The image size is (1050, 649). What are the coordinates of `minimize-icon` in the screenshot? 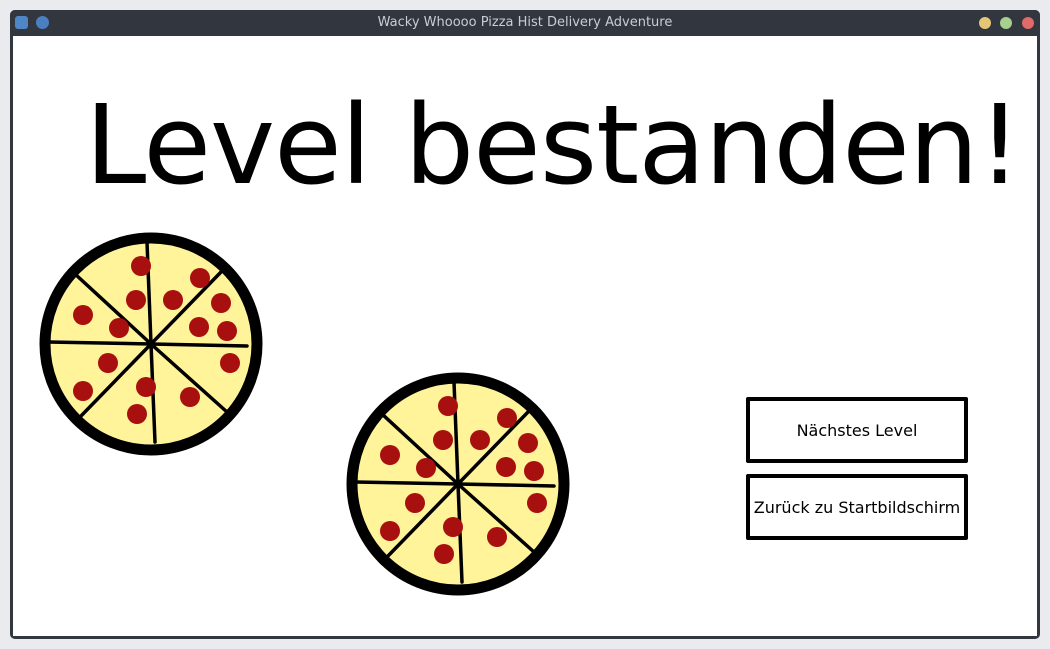 It's located at (985, 23).